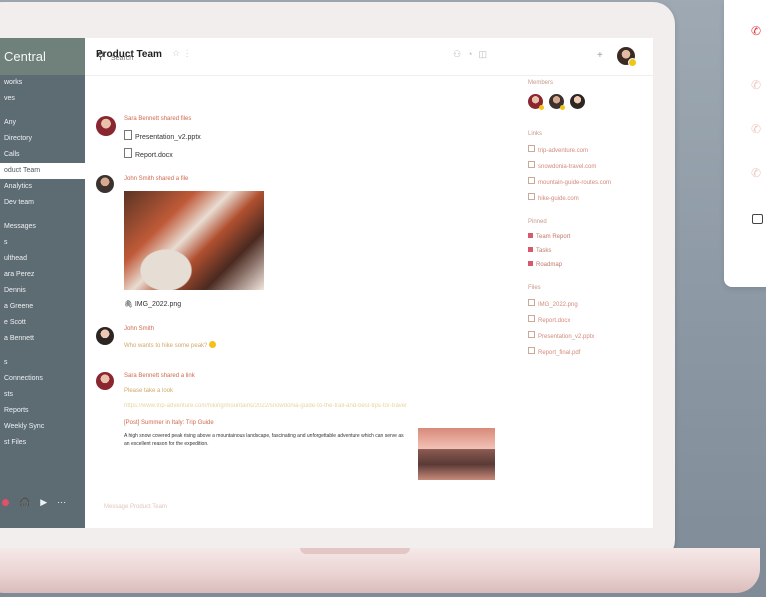  What do you see at coordinates (162, 135) in the screenshot?
I see `file-attachment: Presentation_v2.pptx` at bounding box center [162, 135].